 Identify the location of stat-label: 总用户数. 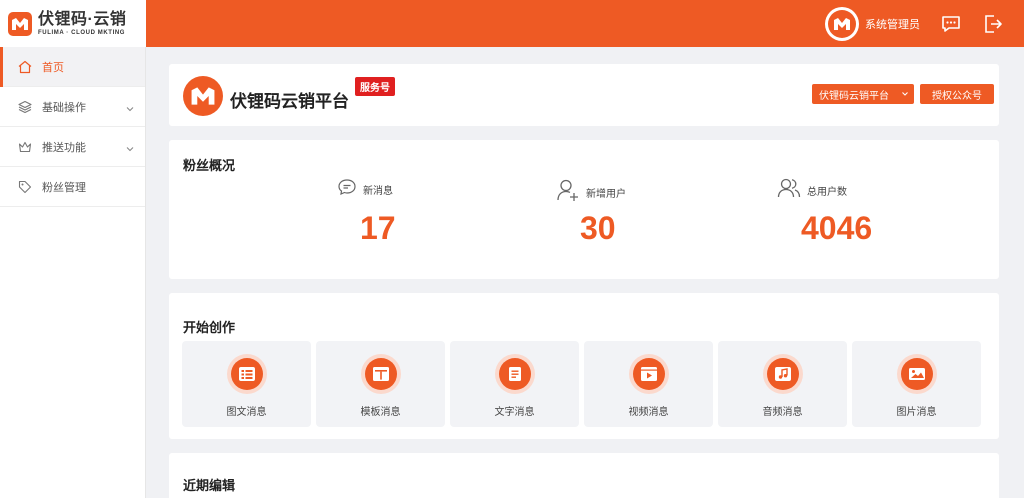
(827, 192).